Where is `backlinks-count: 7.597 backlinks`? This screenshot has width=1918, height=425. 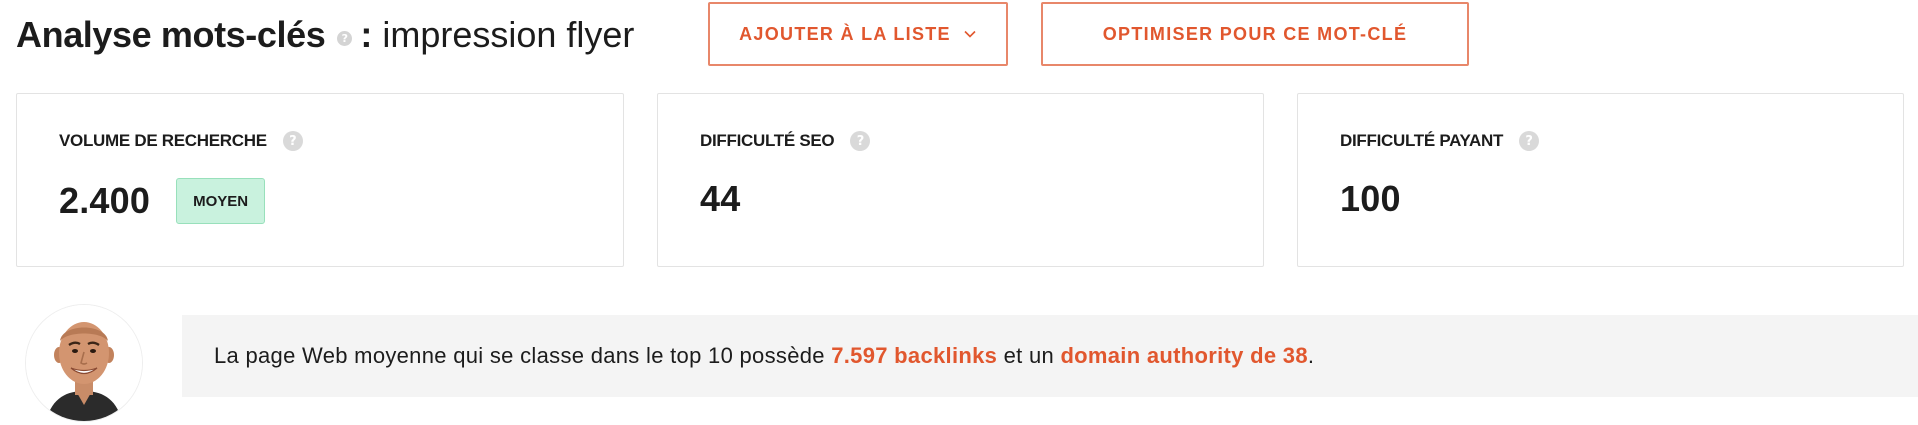 backlinks-count: 7.597 backlinks is located at coordinates (914, 355).